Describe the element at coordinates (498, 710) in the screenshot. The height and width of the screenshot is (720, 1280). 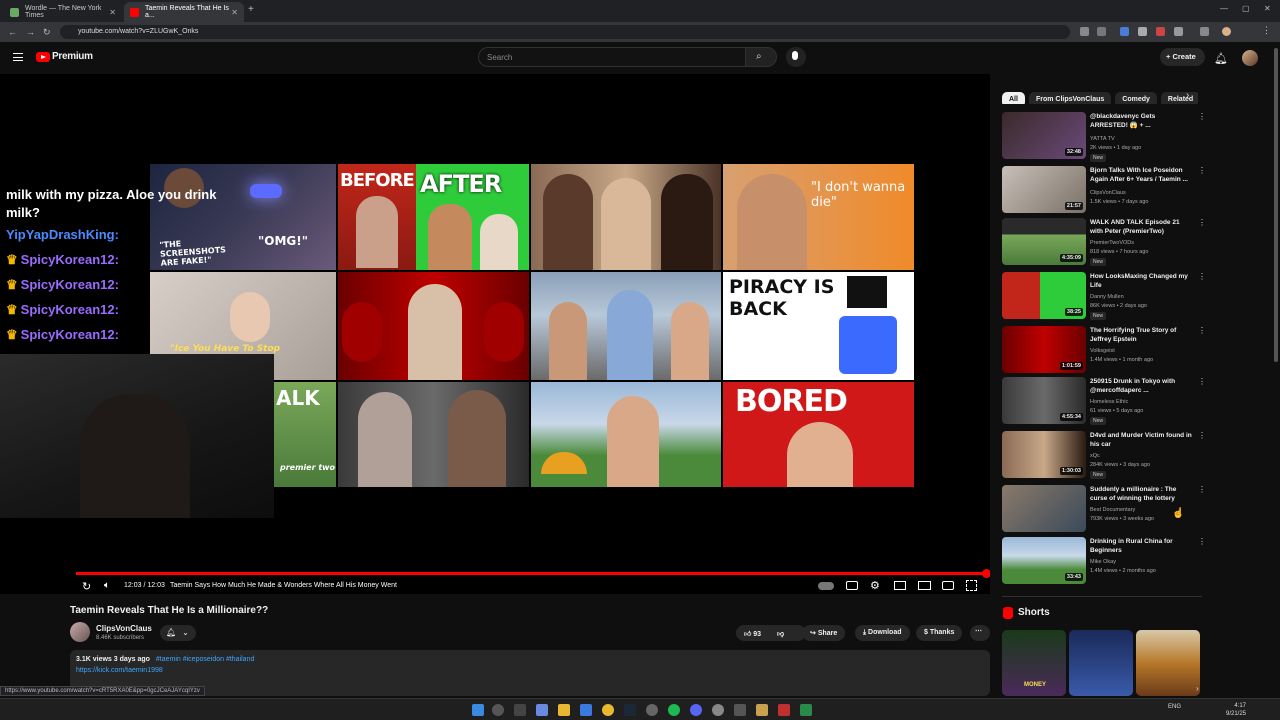
I see `search-icon` at that location.